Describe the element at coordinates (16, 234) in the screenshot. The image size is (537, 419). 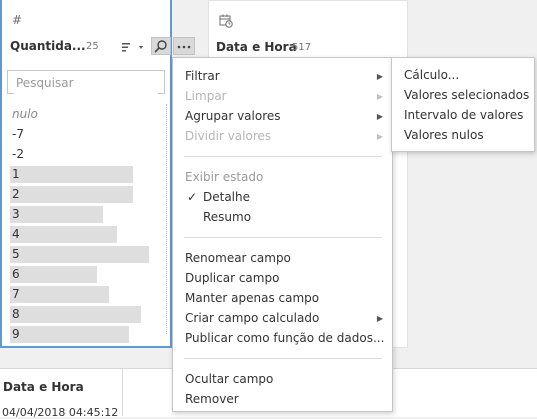
I see `value-label: 4` at that location.